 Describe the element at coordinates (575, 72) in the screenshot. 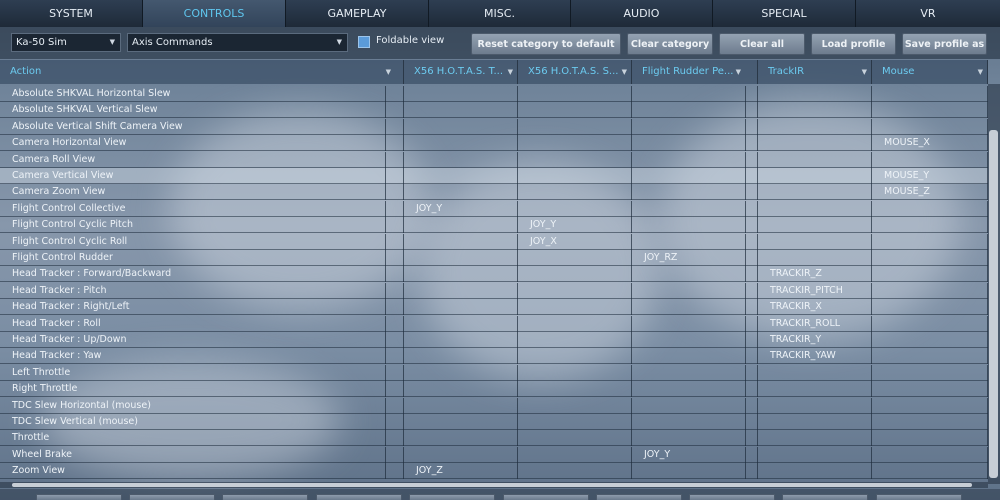

I see `column-header-device: X56 H.O.T.A.S. S... ▼` at that location.